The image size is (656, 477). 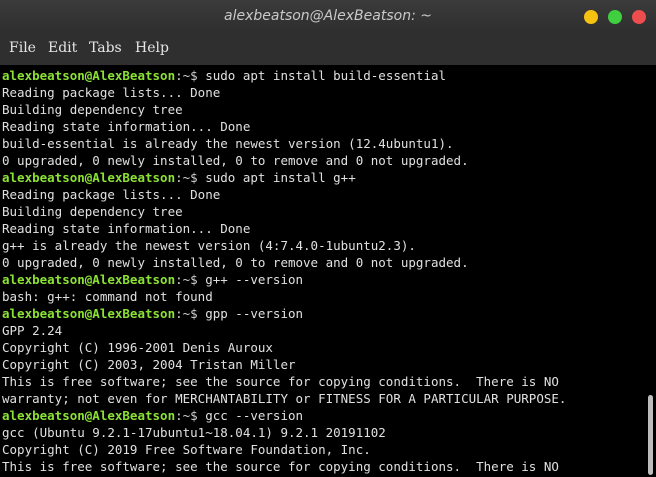 What do you see at coordinates (105, 49) in the screenshot?
I see `menu-tabs: Tabs` at bounding box center [105, 49].